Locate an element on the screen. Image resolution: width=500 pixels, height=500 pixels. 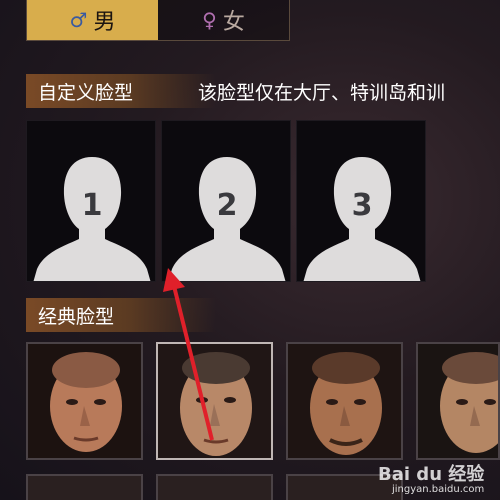
slot-number: 2 is located at coordinates (227, 205).